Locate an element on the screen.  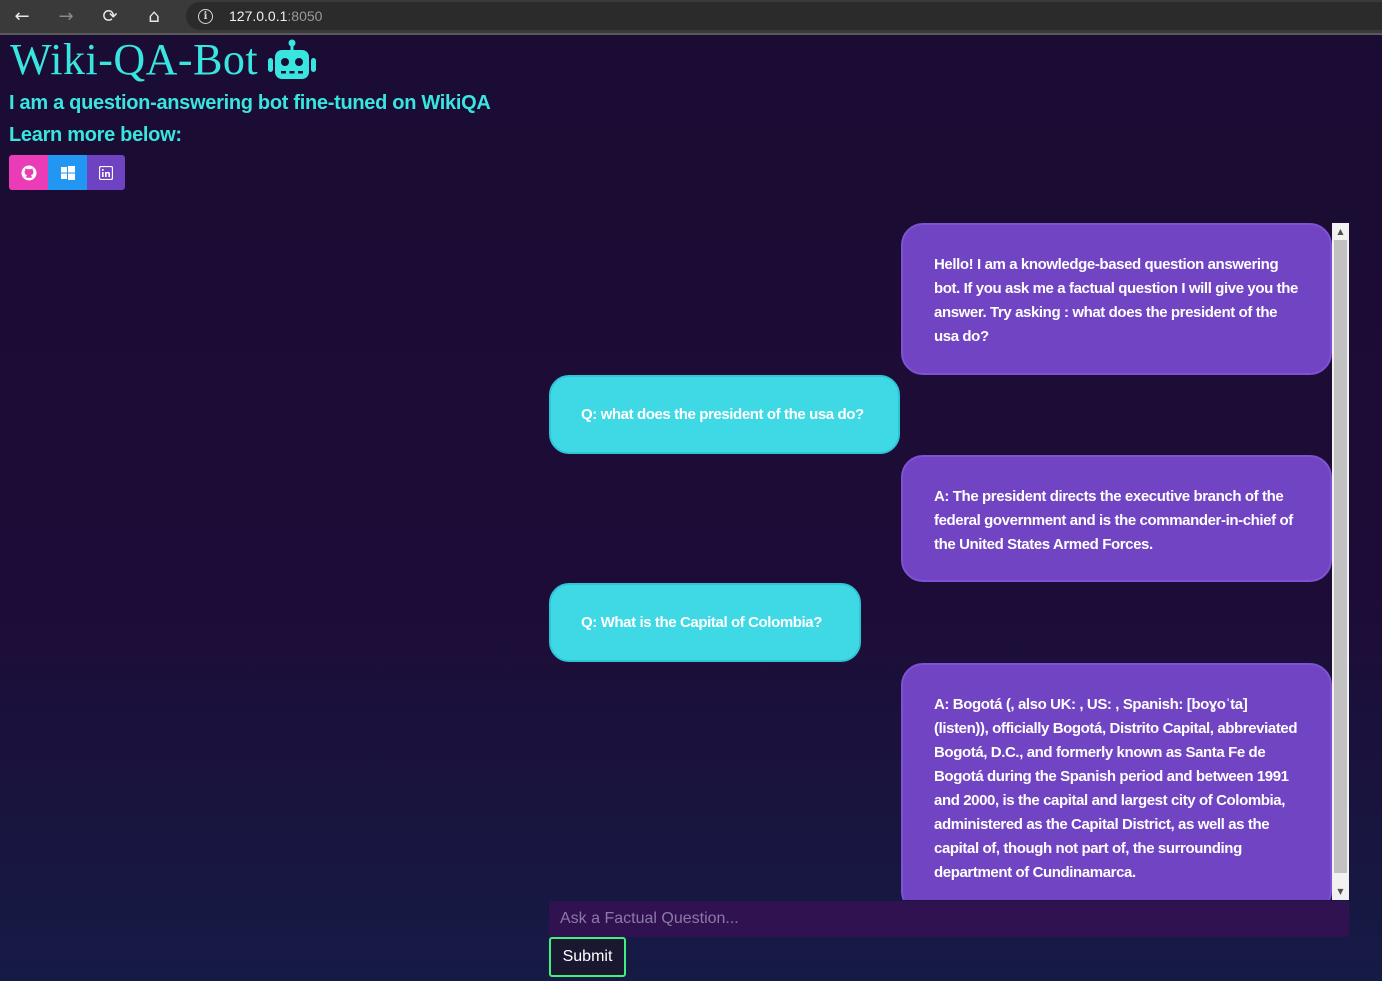
page-title: Wiki-QA-Bot is located at coordinates (134, 59).